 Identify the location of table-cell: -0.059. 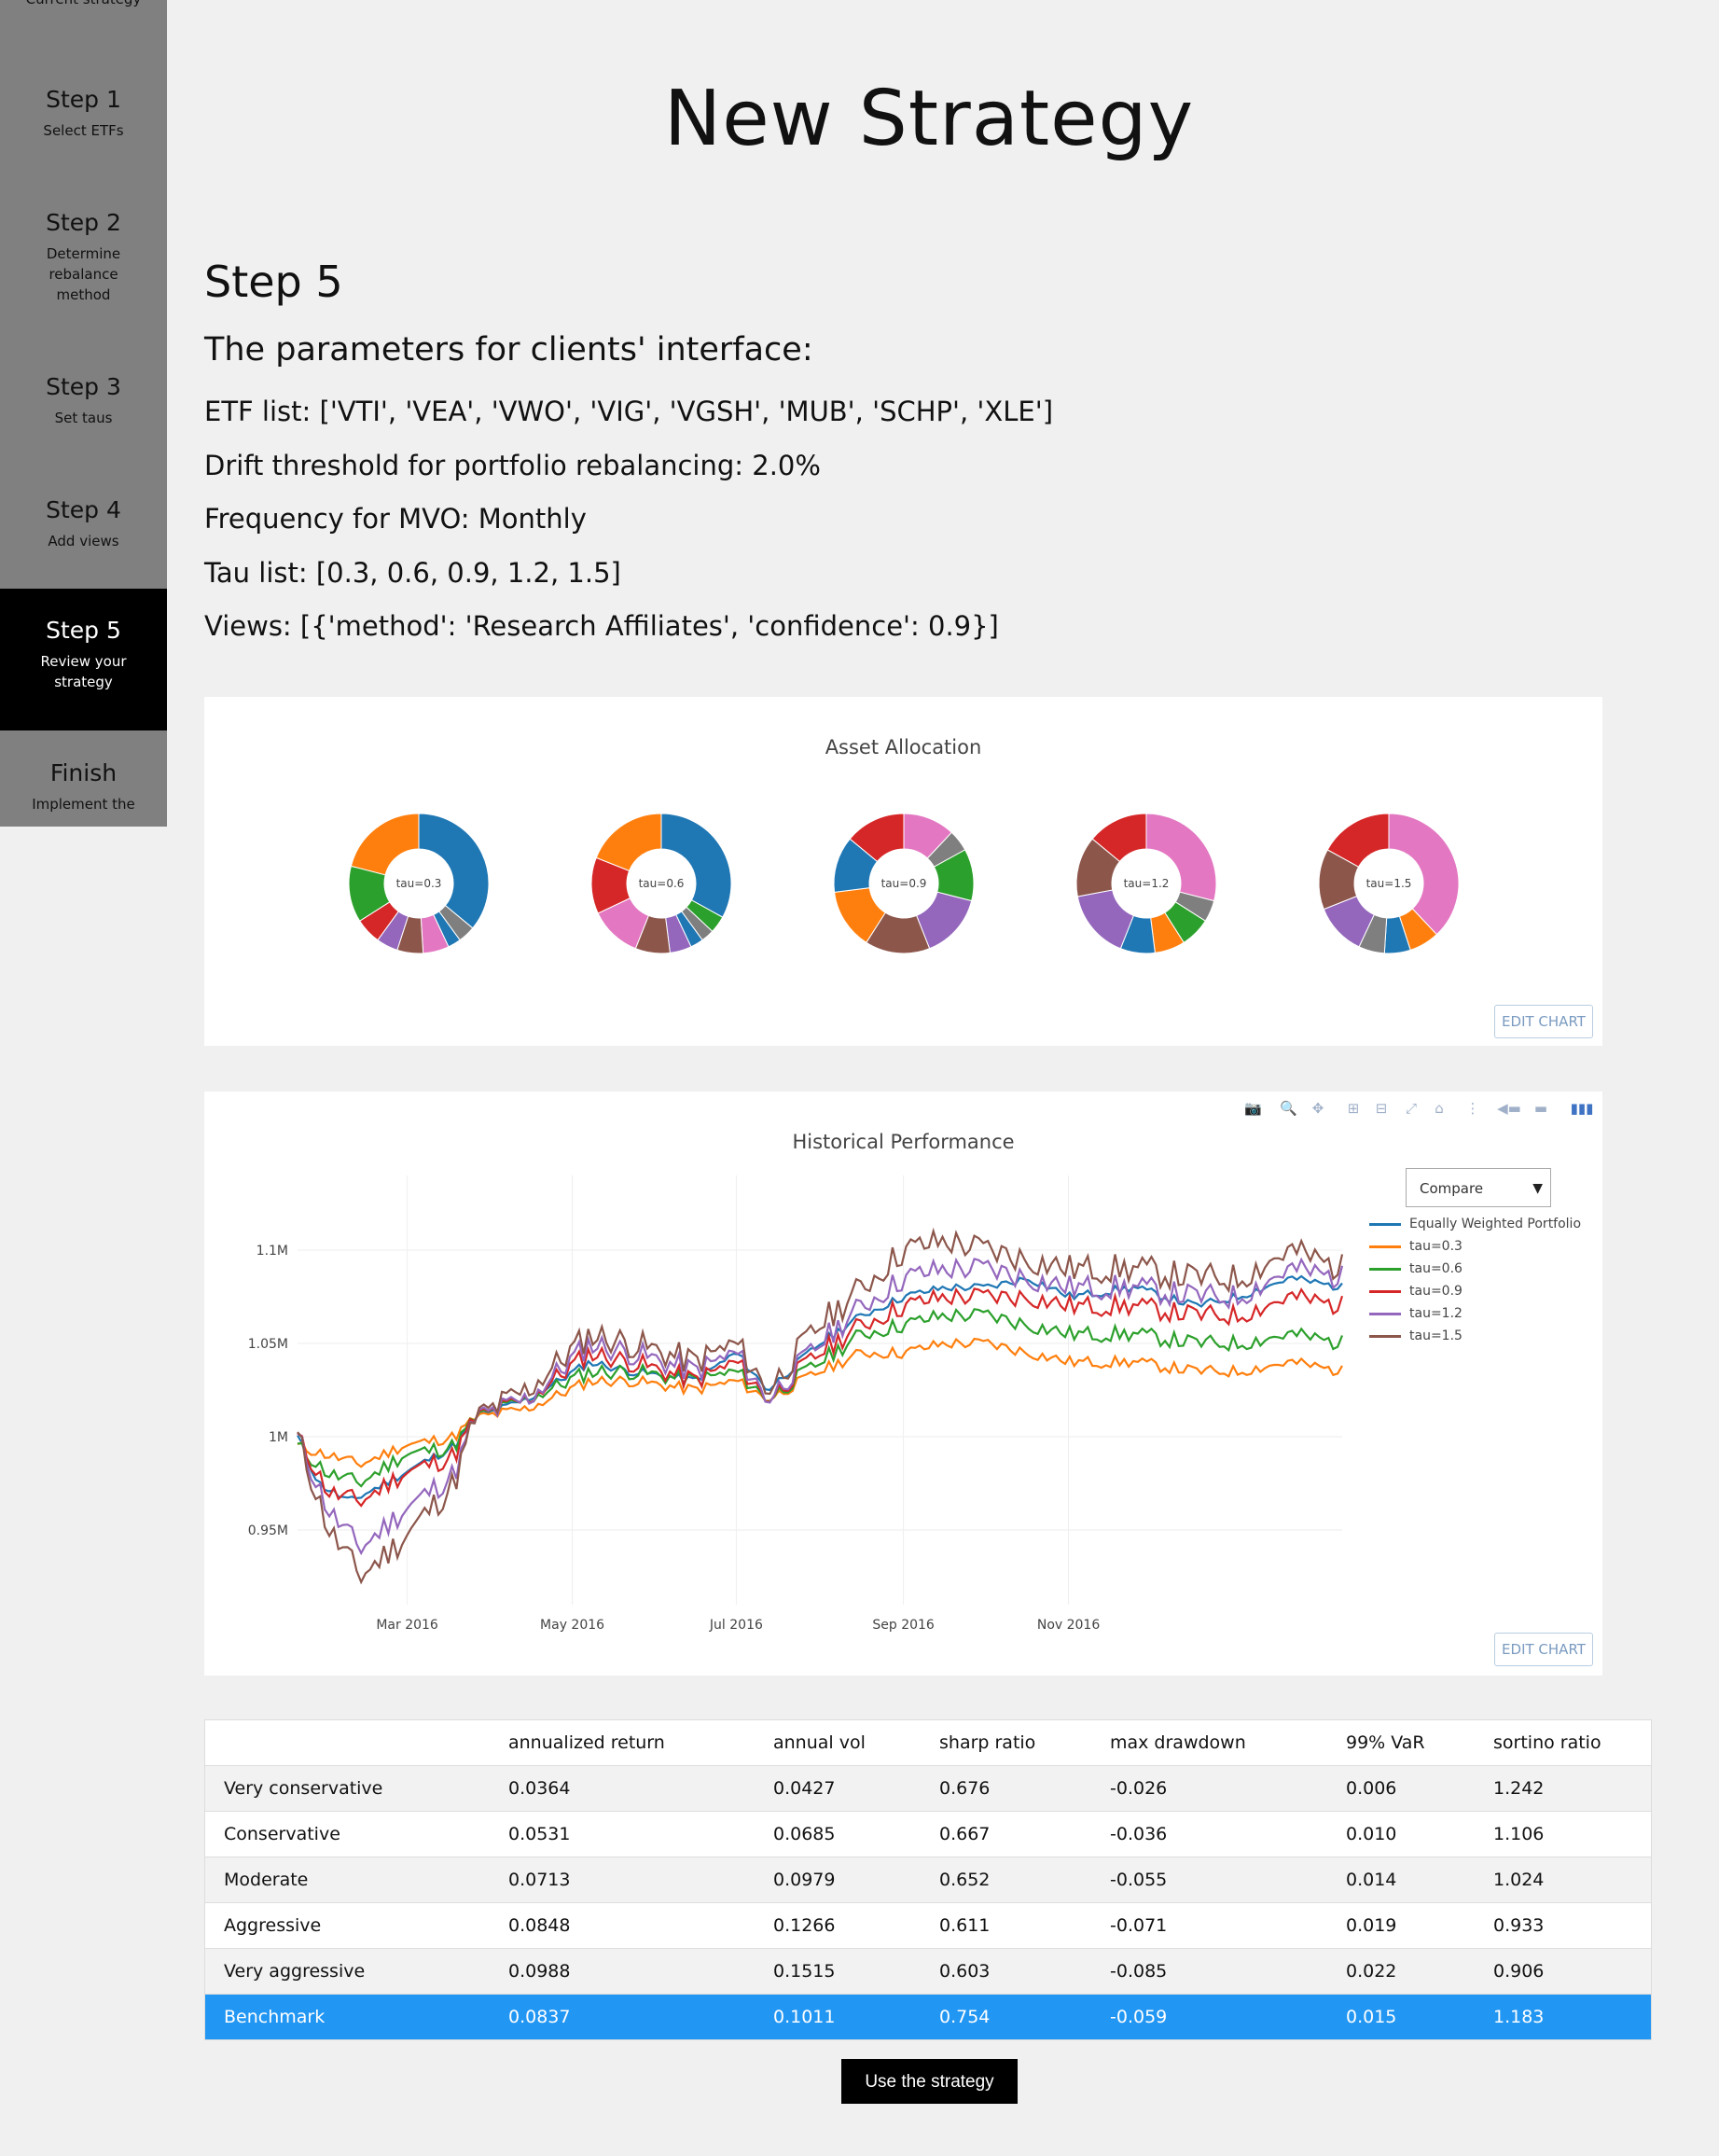
(1209, 2017).